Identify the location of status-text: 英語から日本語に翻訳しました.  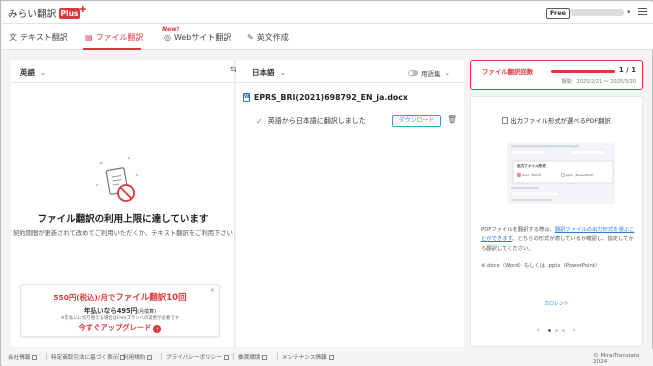
(316, 121).